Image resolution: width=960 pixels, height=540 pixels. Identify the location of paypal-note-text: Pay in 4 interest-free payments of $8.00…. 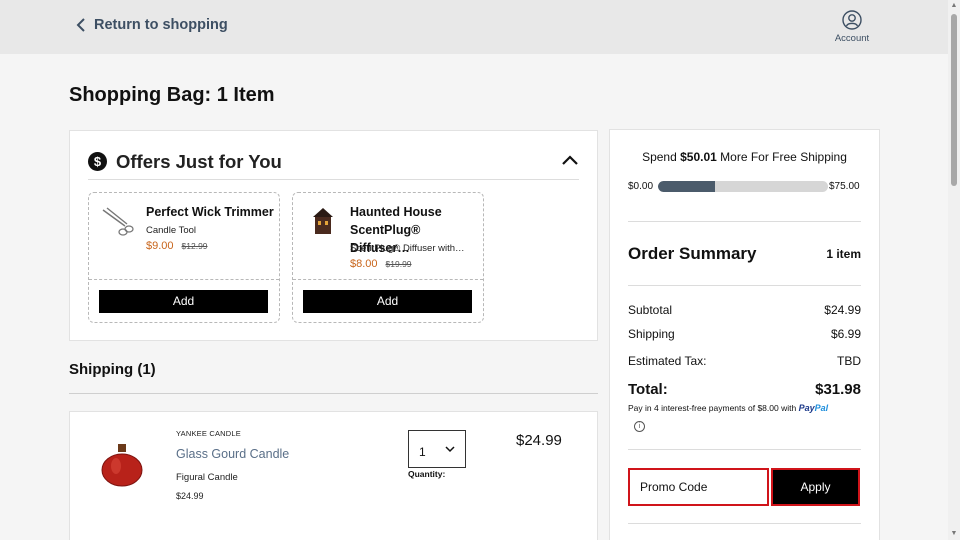
(712, 408).